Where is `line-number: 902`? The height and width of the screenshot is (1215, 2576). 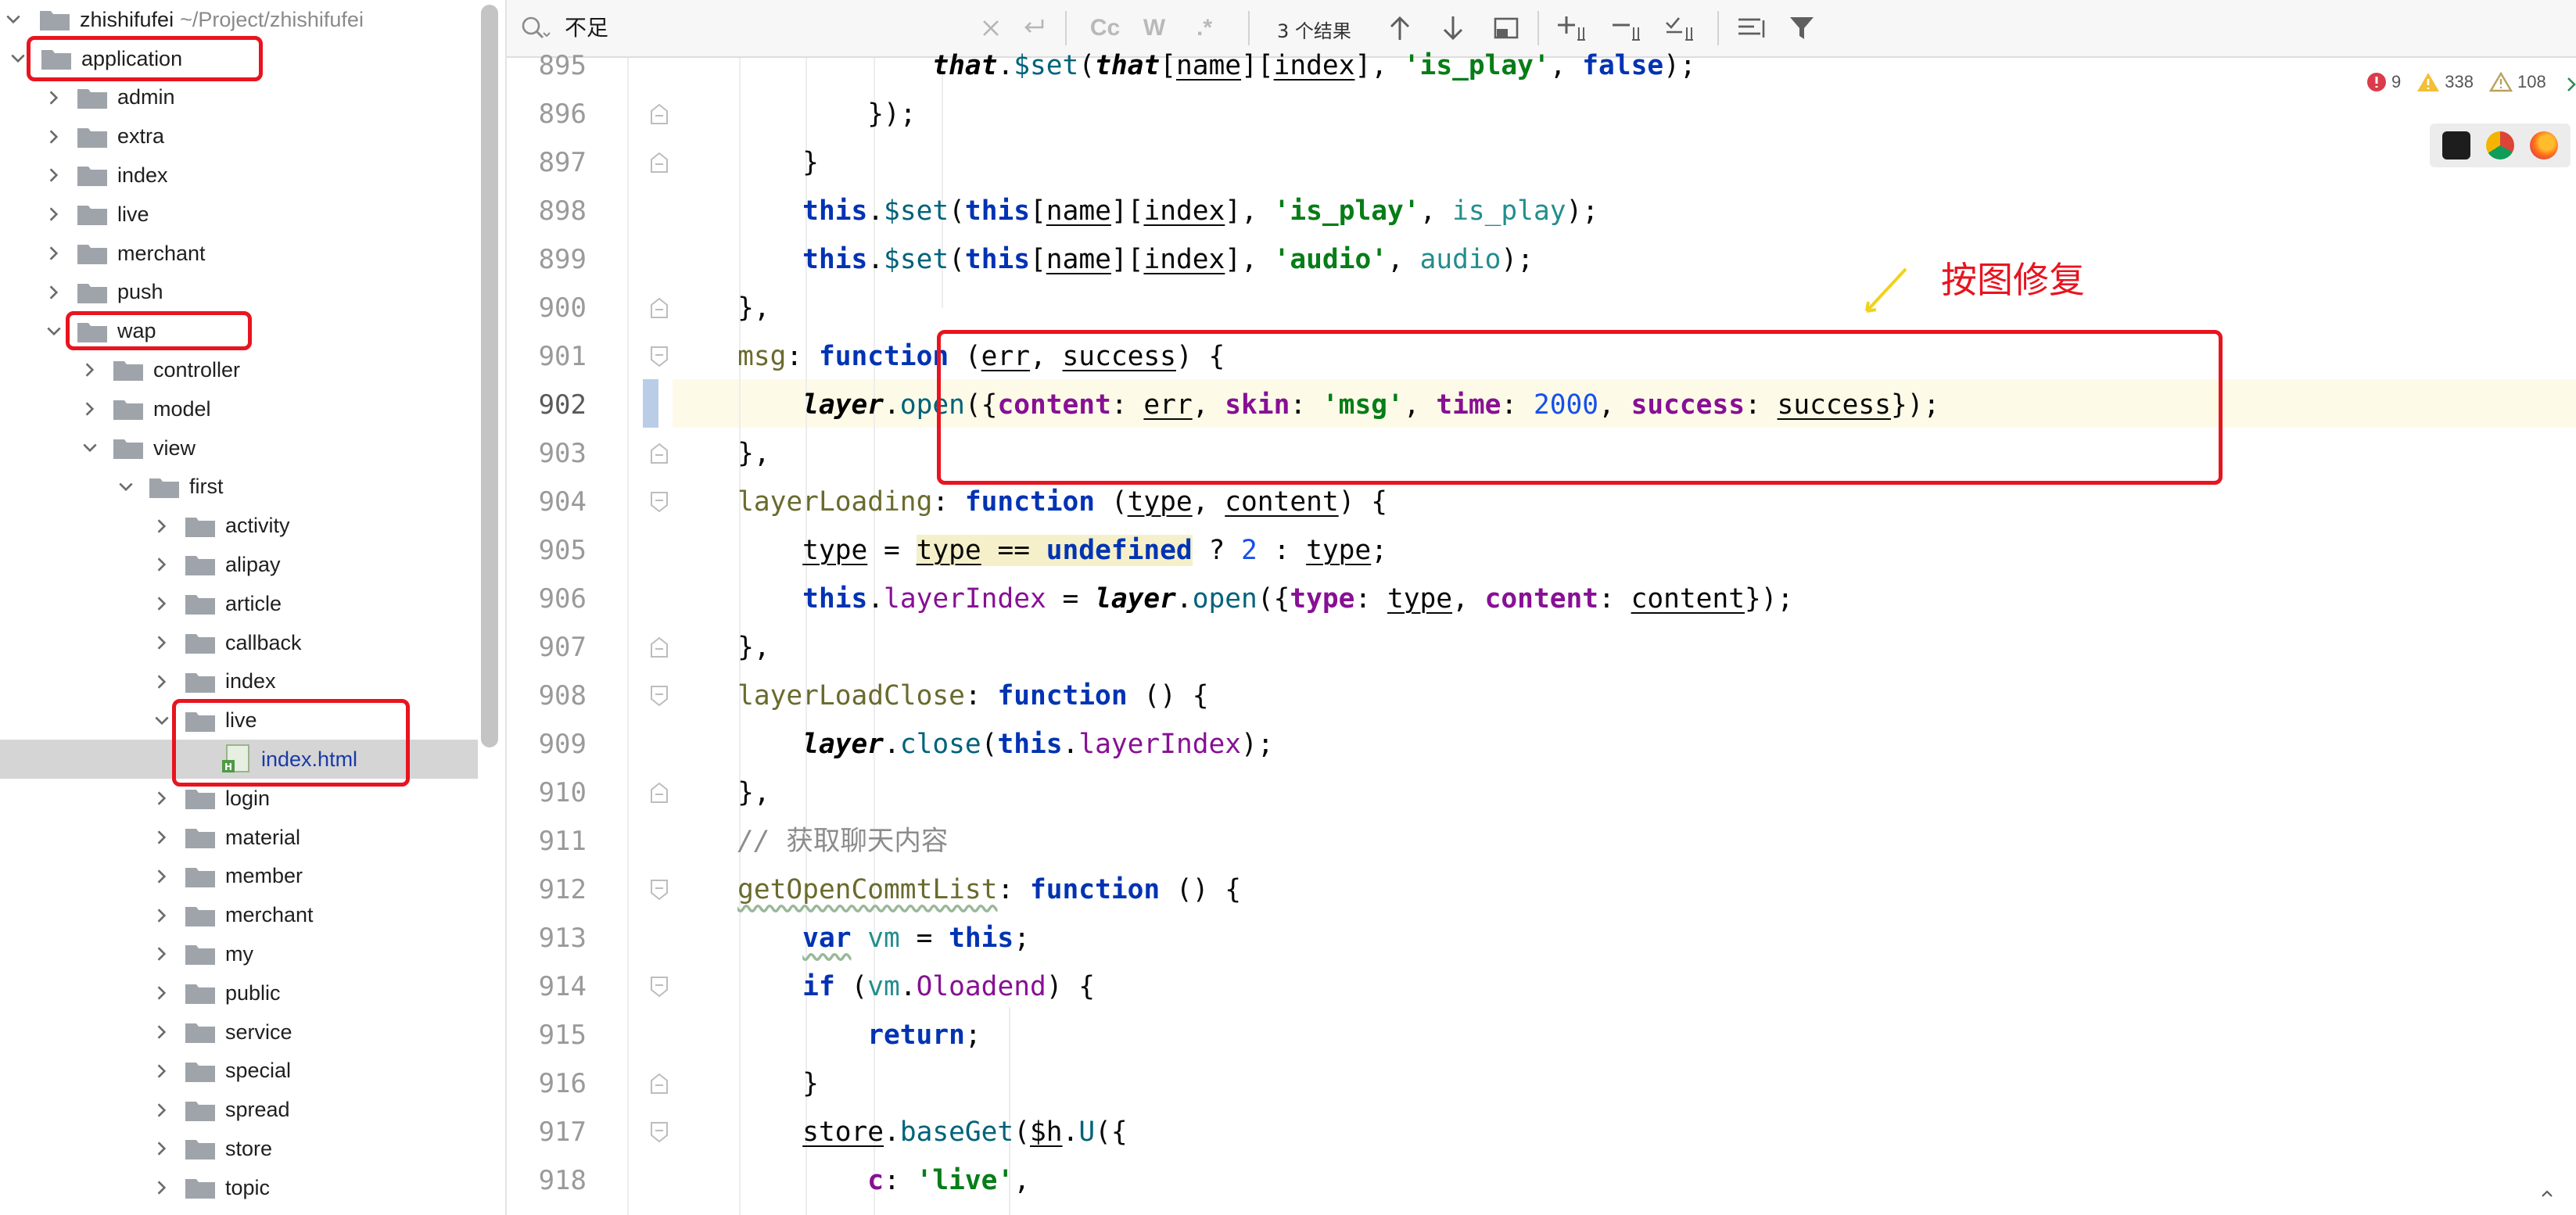 line-number: 902 is located at coordinates (547, 405).